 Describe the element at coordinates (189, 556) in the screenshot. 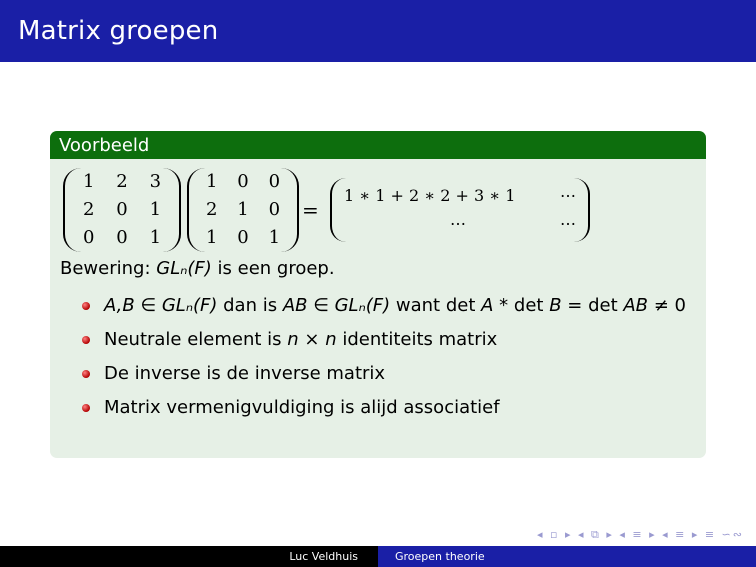

I see `footer-author-box: Luc Veldhuis` at that location.